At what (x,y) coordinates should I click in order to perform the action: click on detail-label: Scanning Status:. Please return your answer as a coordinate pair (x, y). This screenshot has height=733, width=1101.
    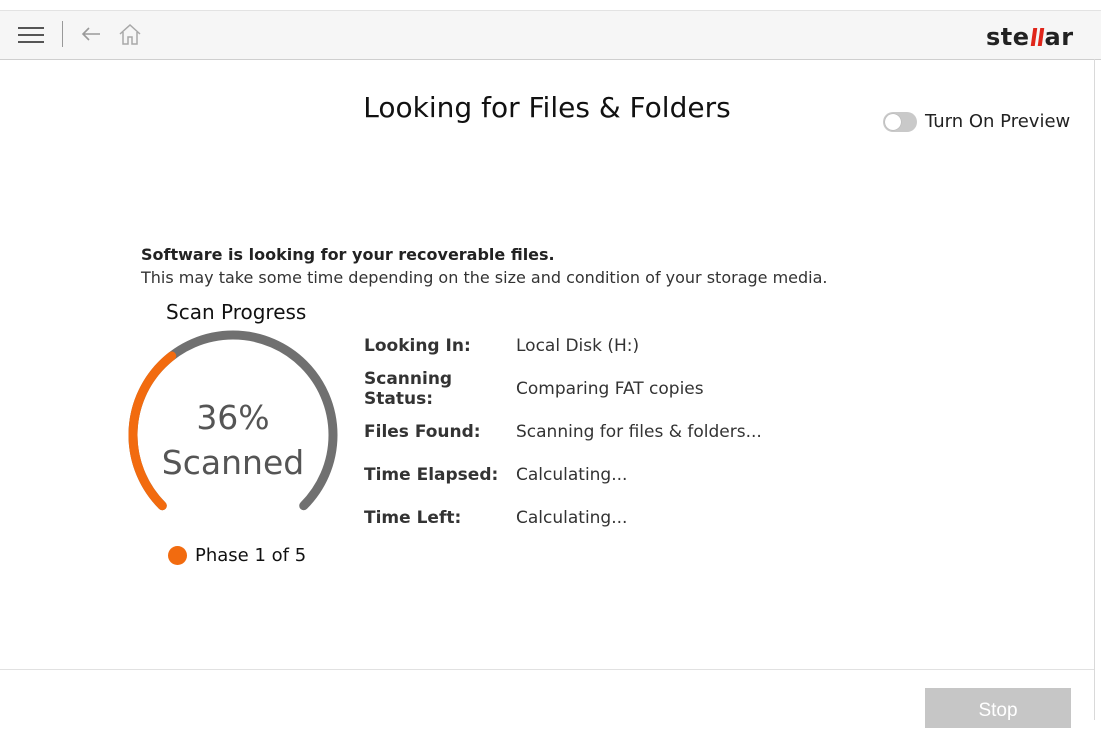
    Looking at the image, I should click on (408, 388).